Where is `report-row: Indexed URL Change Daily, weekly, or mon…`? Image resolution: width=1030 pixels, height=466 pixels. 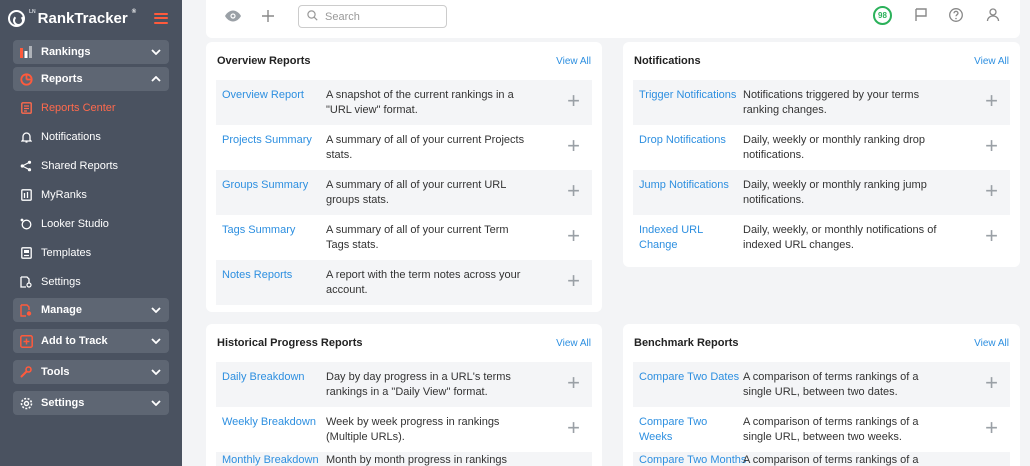
report-row: Indexed URL Change Daily, weekly, or mon… is located at coordinates (821, 237).